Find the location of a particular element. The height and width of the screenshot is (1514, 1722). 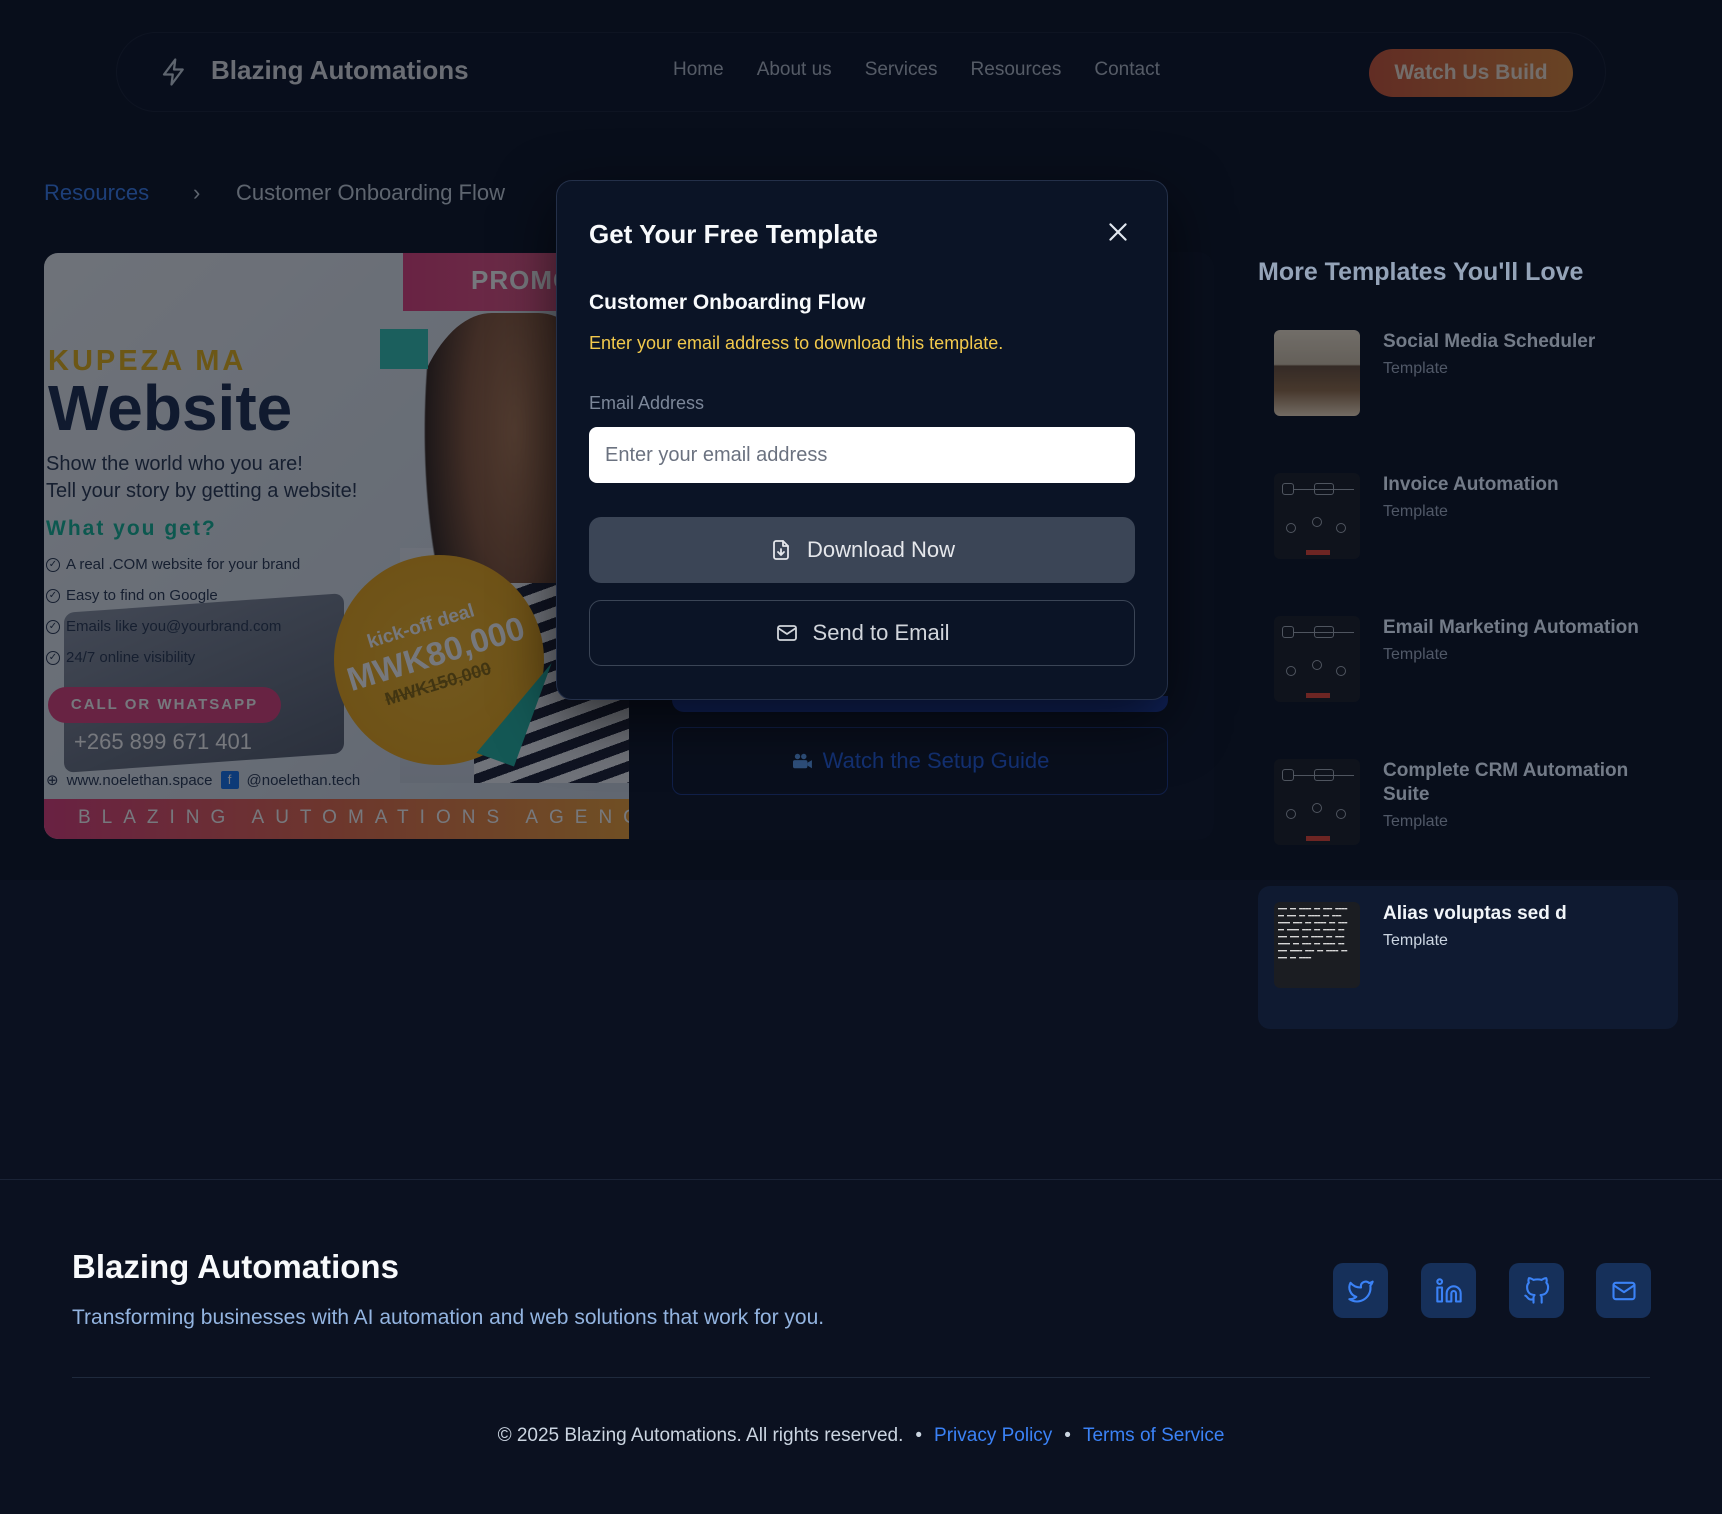

modal-template-name: Customer Onboarding Flow is located at coordinates (727, 302).